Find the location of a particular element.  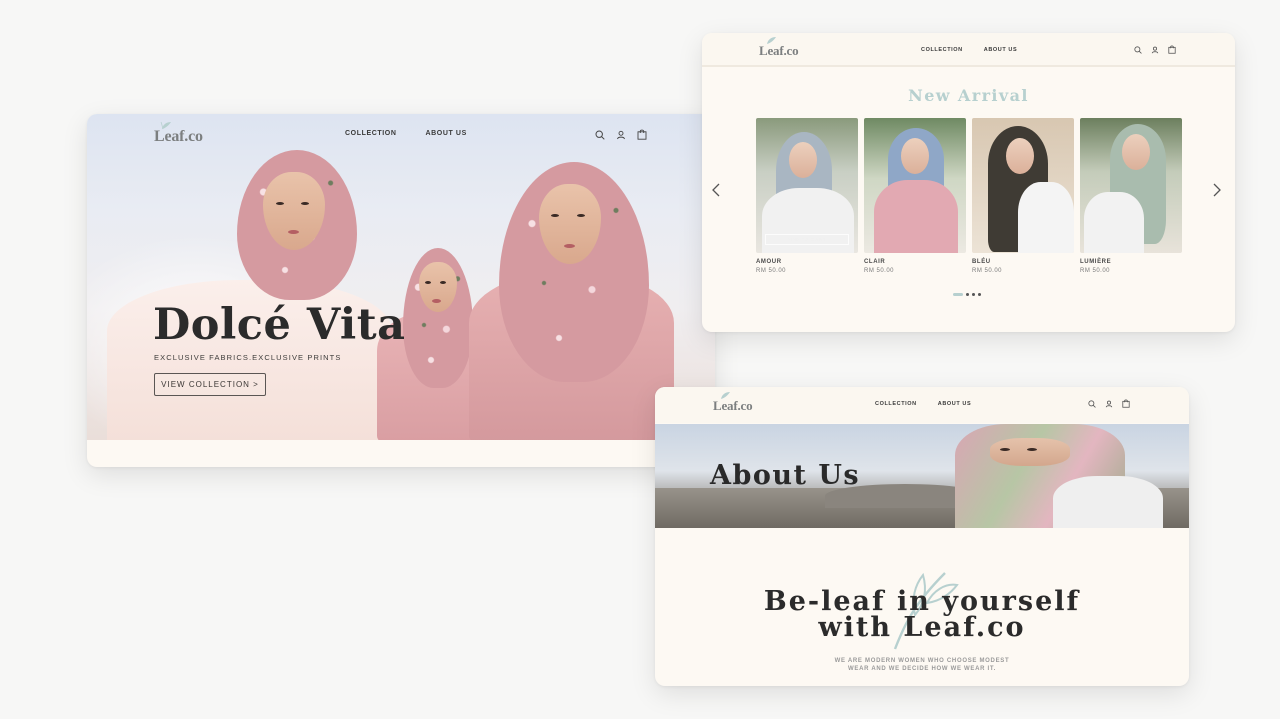

about-title: About Us is located at coordinates (785, 475).